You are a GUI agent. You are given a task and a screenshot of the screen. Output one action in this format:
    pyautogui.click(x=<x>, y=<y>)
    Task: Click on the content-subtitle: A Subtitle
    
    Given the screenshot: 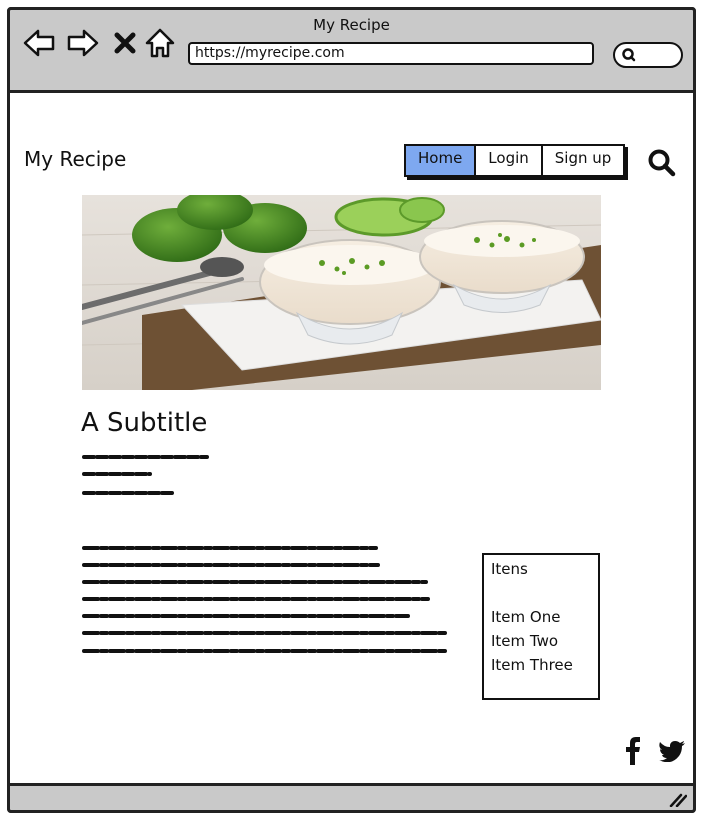 What is the action you would take?
    pyautogui.click(x=144, y=423)
    